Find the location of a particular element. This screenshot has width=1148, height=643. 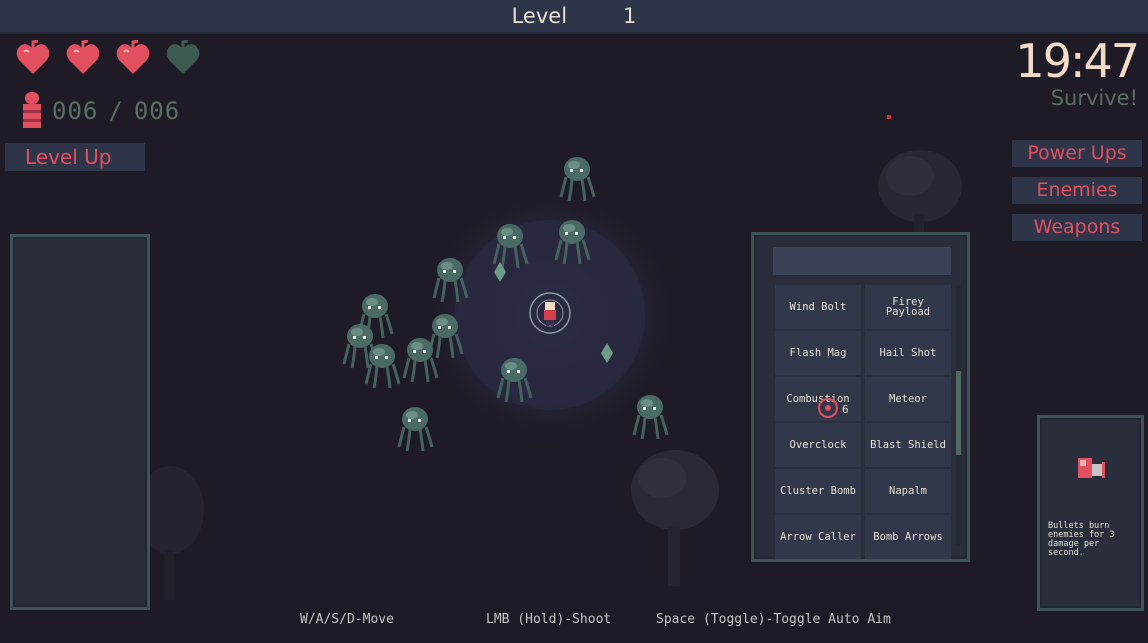

objective-text: Survive! is located at coordinates (1094, 98).